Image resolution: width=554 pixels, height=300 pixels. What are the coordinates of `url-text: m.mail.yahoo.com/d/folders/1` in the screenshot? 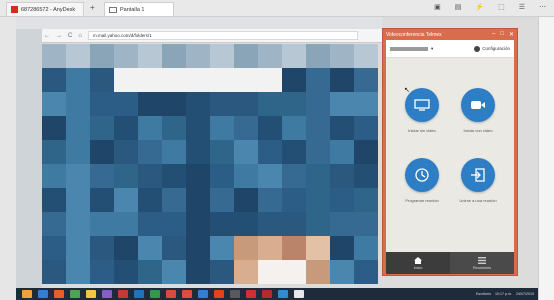 It's located at (122, 35).